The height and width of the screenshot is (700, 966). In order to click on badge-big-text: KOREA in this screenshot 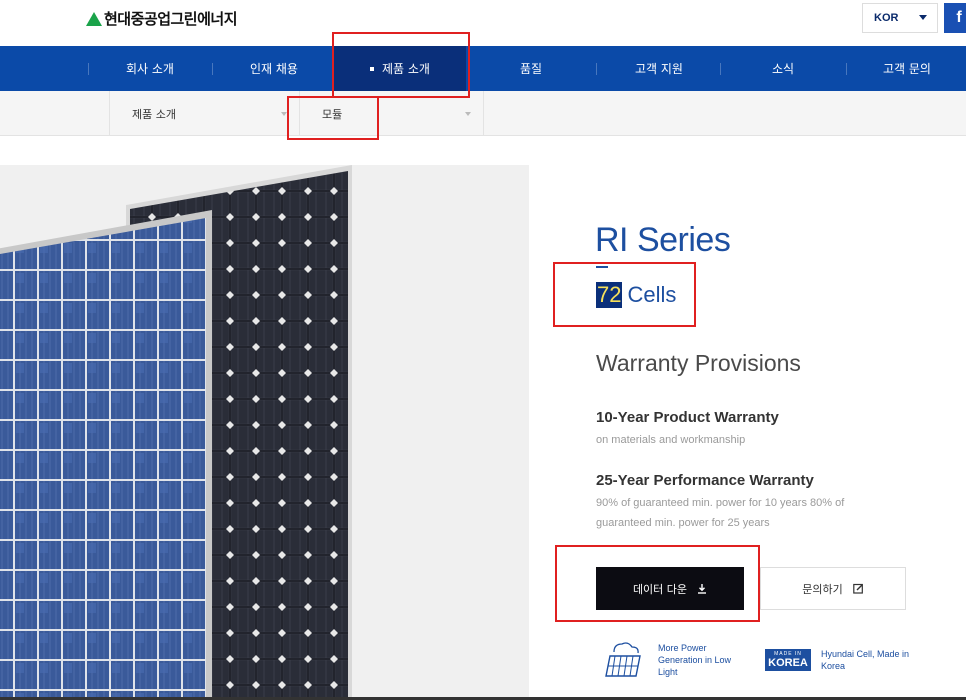, I will do `click(788, 663)`.